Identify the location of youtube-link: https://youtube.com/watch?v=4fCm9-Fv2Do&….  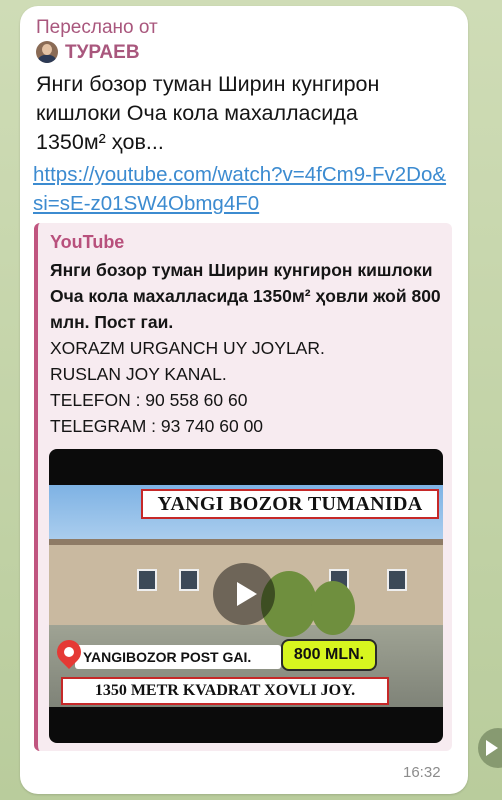
(243, 189).